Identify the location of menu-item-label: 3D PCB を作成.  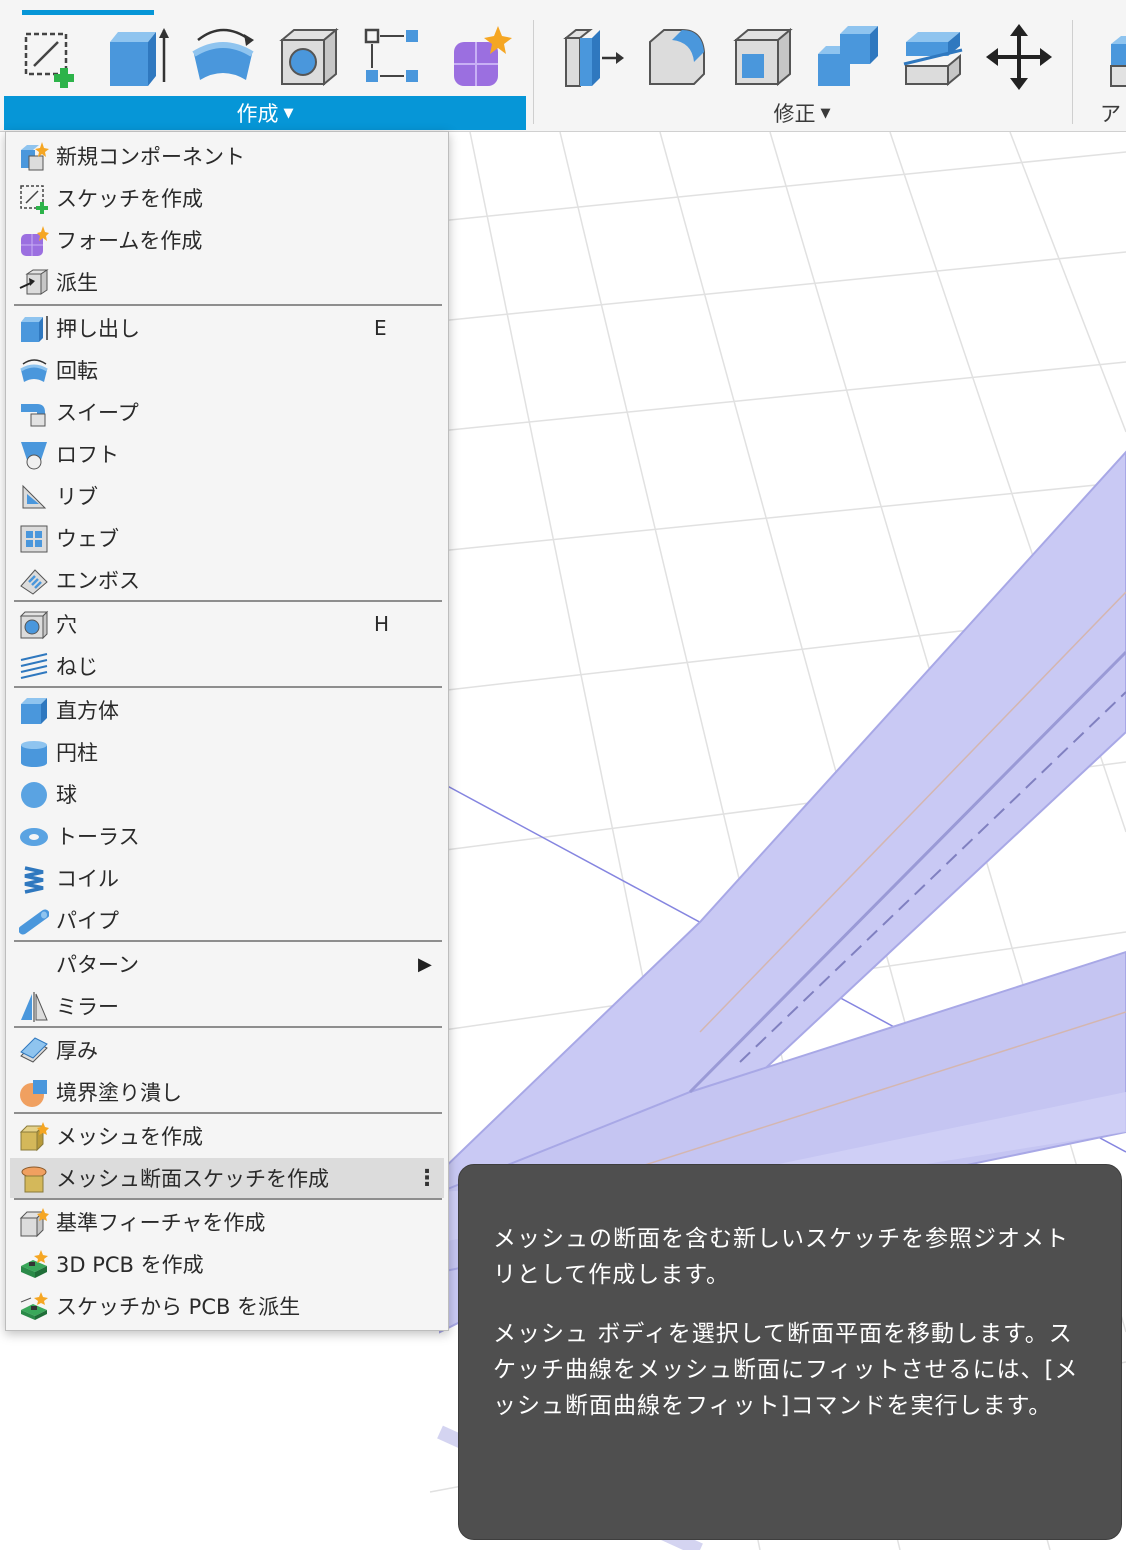
(130, 1265).